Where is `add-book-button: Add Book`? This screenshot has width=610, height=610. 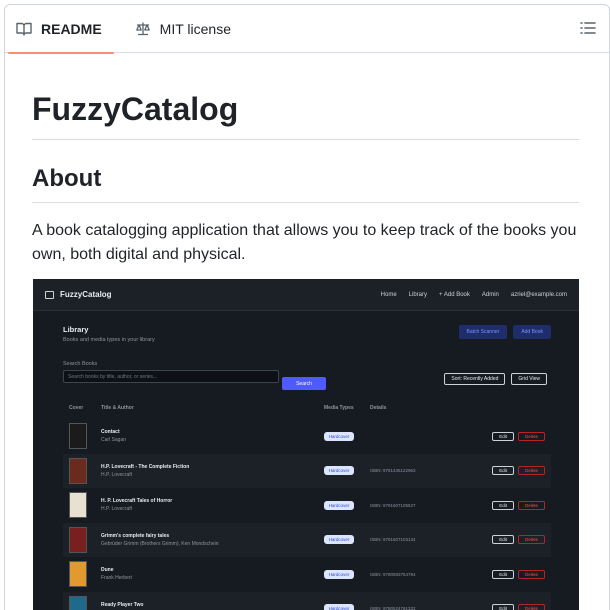
add-book-button: Add Book is located at coordinates (532, 332).